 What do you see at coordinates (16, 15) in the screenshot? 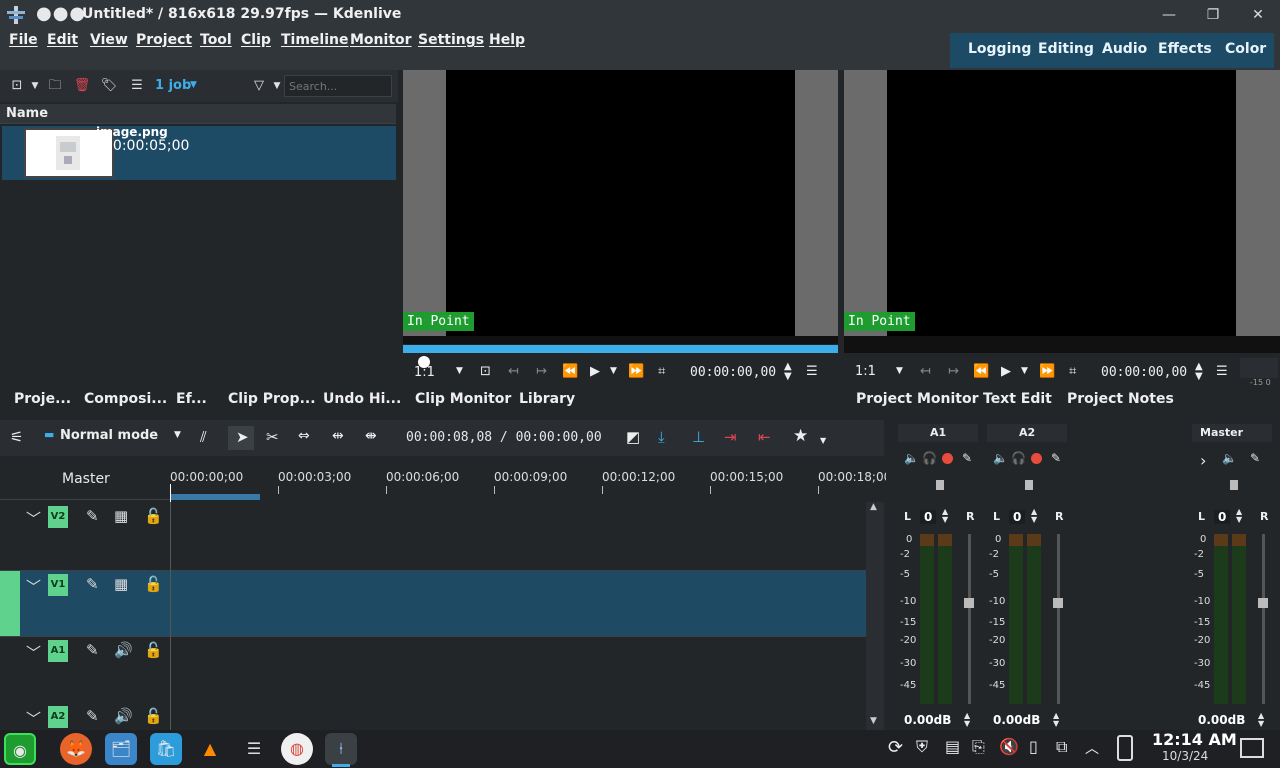
I see `kdenlive-app-icon` at bounding box center [16, 15].